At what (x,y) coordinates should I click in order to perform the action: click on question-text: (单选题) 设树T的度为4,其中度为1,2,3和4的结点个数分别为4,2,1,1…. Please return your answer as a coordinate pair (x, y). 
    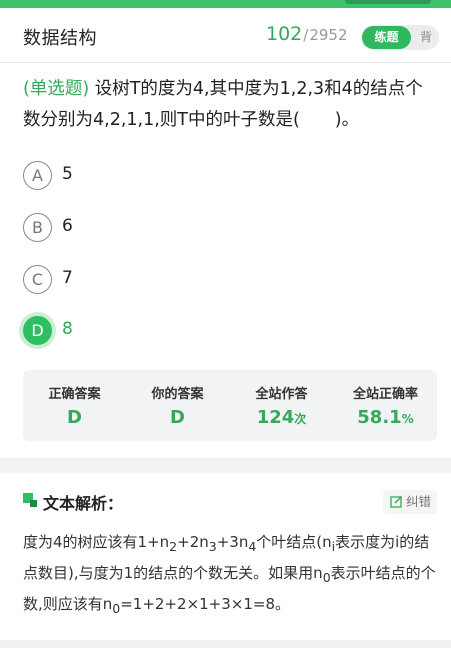
    Looking at the image, I should click on (228, 105).